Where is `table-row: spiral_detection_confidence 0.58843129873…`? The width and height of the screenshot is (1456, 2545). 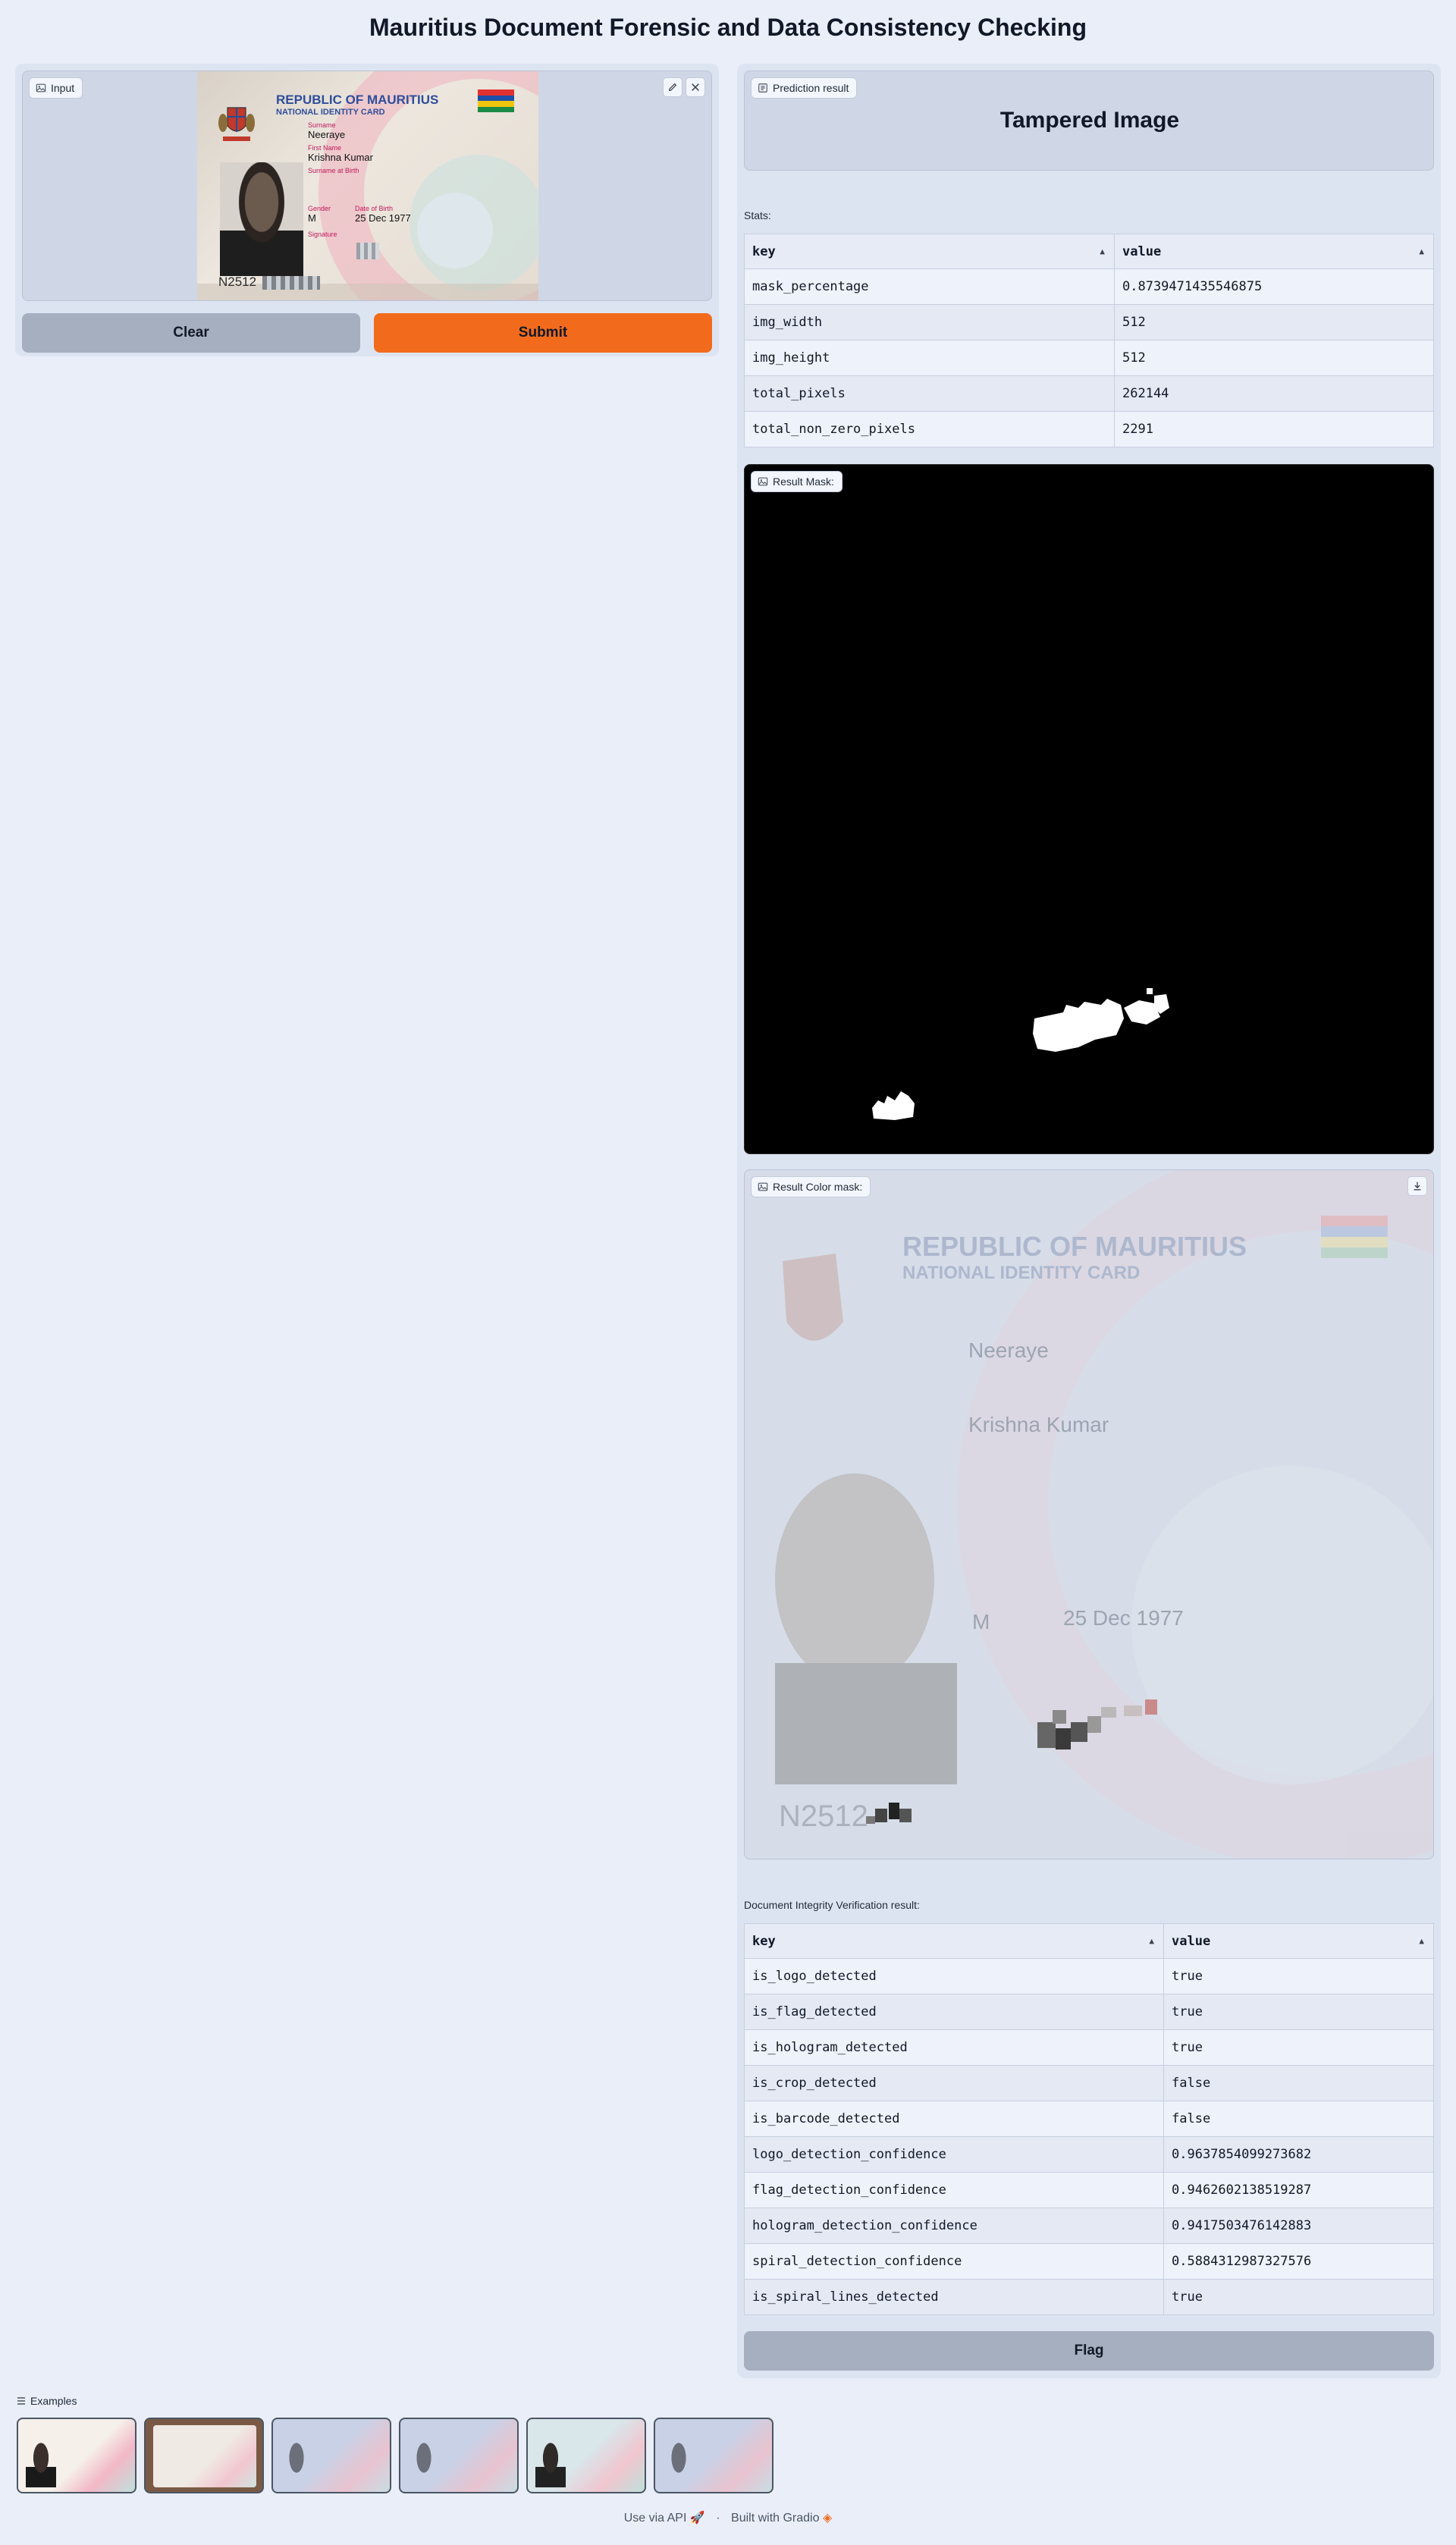
table-row: spiral_detection_confidence 0.58843129873… is located at coordinates (1089, 2261).